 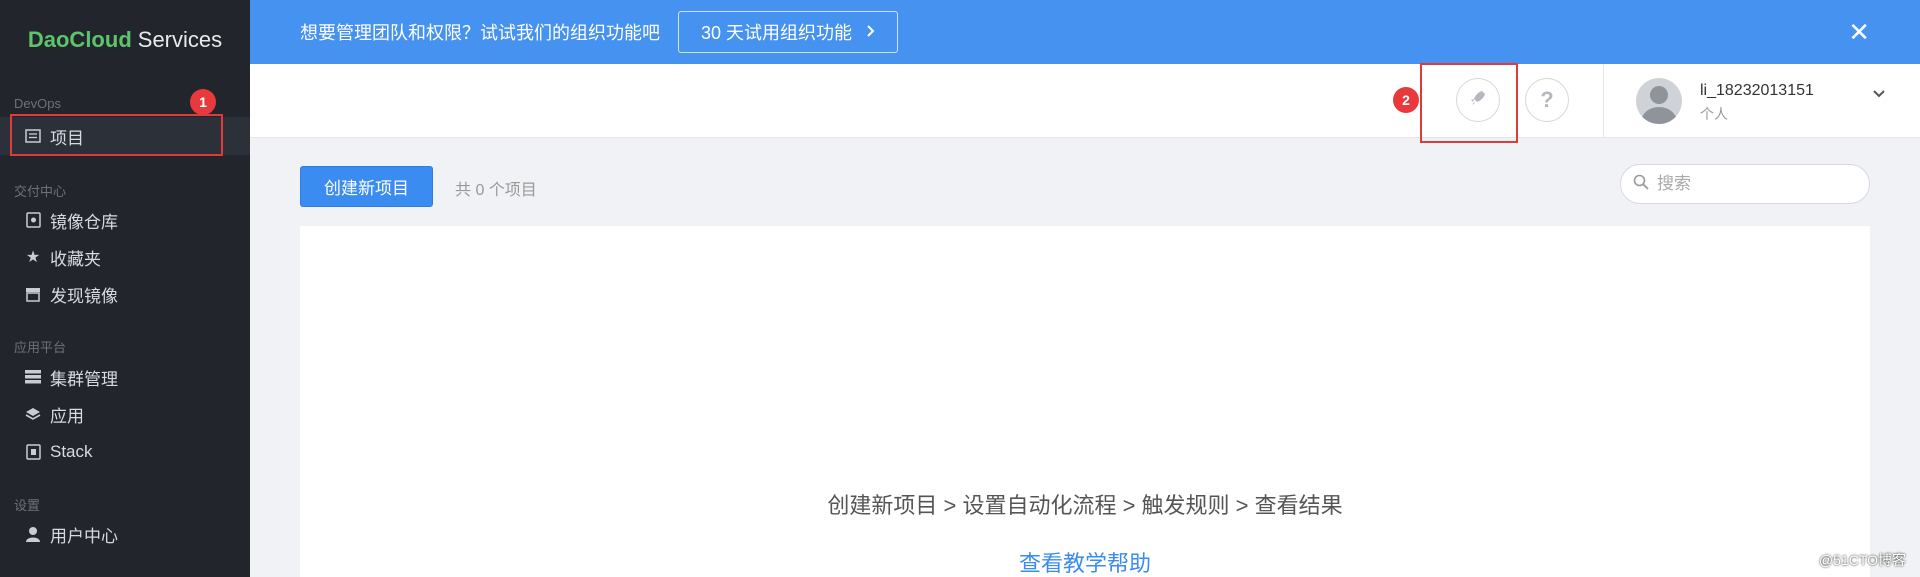 What do you see at coordinates (1859, 32) in the screenshot?
I see `close-icon: ✕` at bounding box center [1859, 32].